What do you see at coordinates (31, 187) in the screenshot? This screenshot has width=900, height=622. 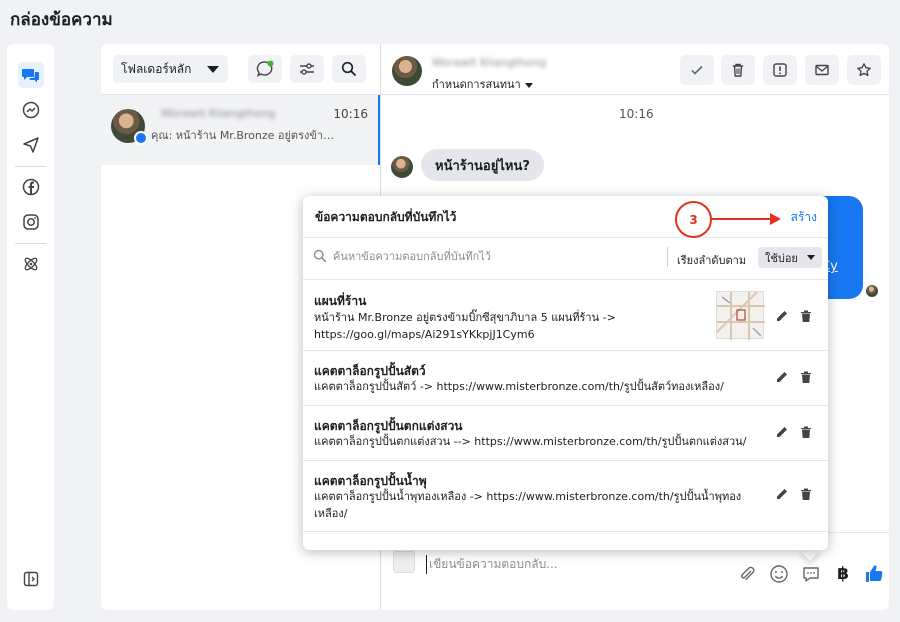 I see `facebook-icon` at bounding box center [31, 187].